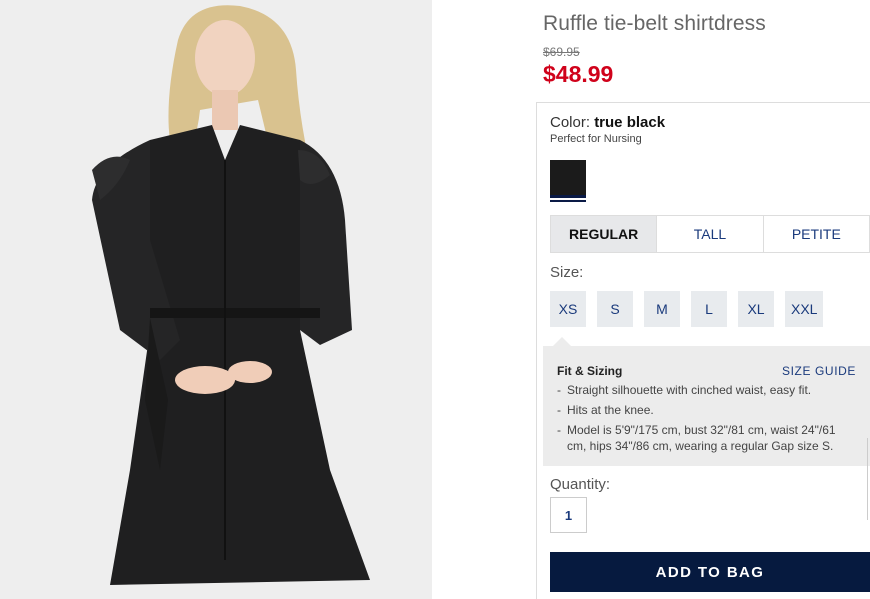 This screenshot has width=870, height=599. Describe the element at coordinates (706, 410) in the screenshot. I see `fit-point: Hits at the knee.` at that location.